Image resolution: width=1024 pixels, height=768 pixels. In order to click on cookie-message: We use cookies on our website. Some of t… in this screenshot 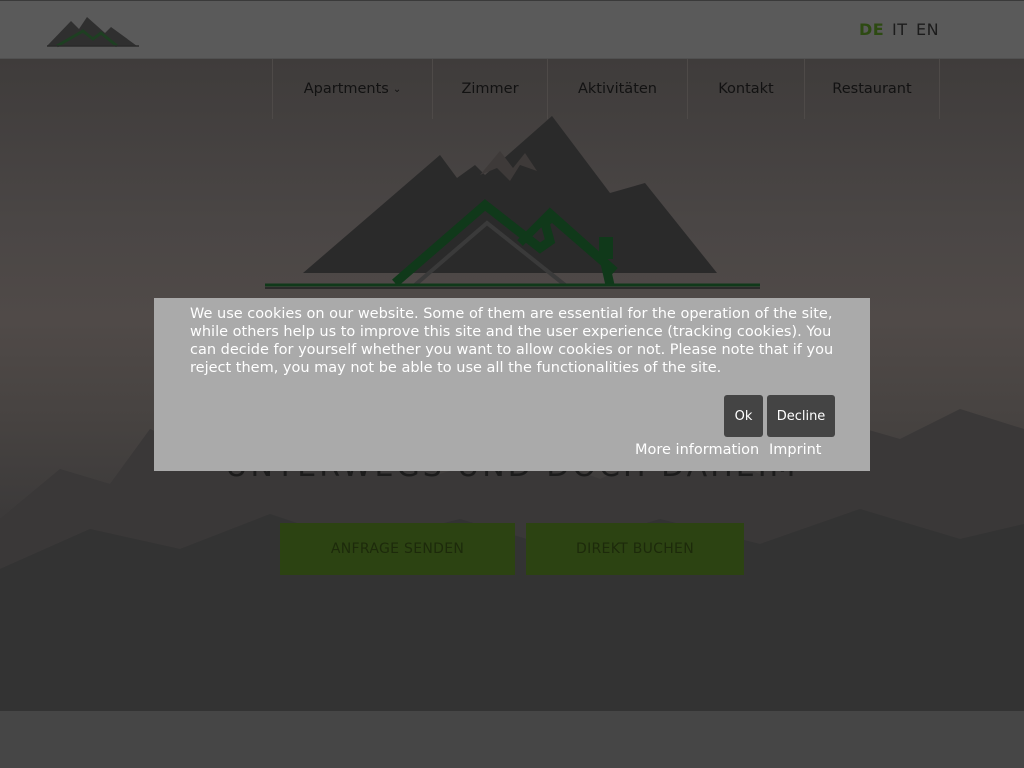, I will do `click(512, 341)`.